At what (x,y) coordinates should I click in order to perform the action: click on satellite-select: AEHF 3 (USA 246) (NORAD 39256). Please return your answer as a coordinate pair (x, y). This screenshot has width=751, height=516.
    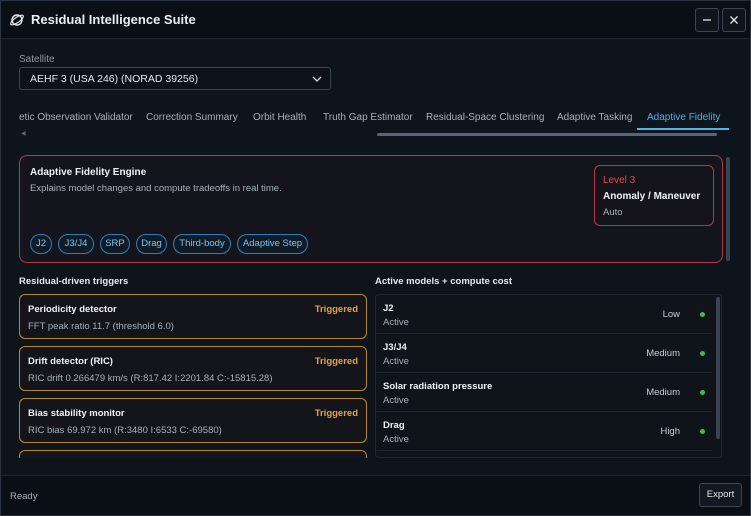
    Looking at the image, I should click on (175, 78).